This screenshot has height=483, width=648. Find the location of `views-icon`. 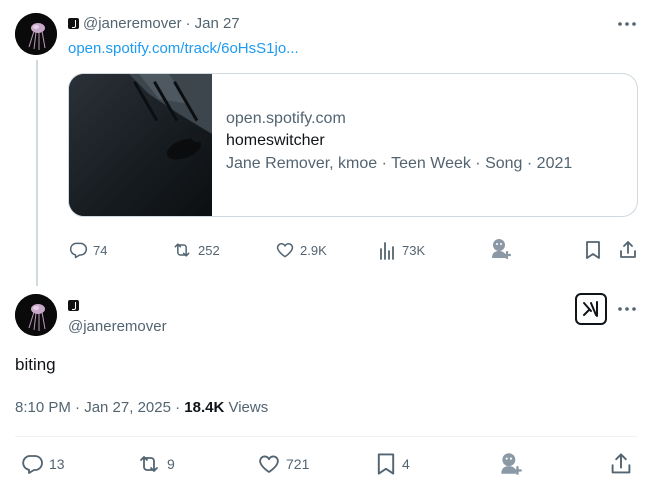

views-icon is located at coordinates (387, 251).